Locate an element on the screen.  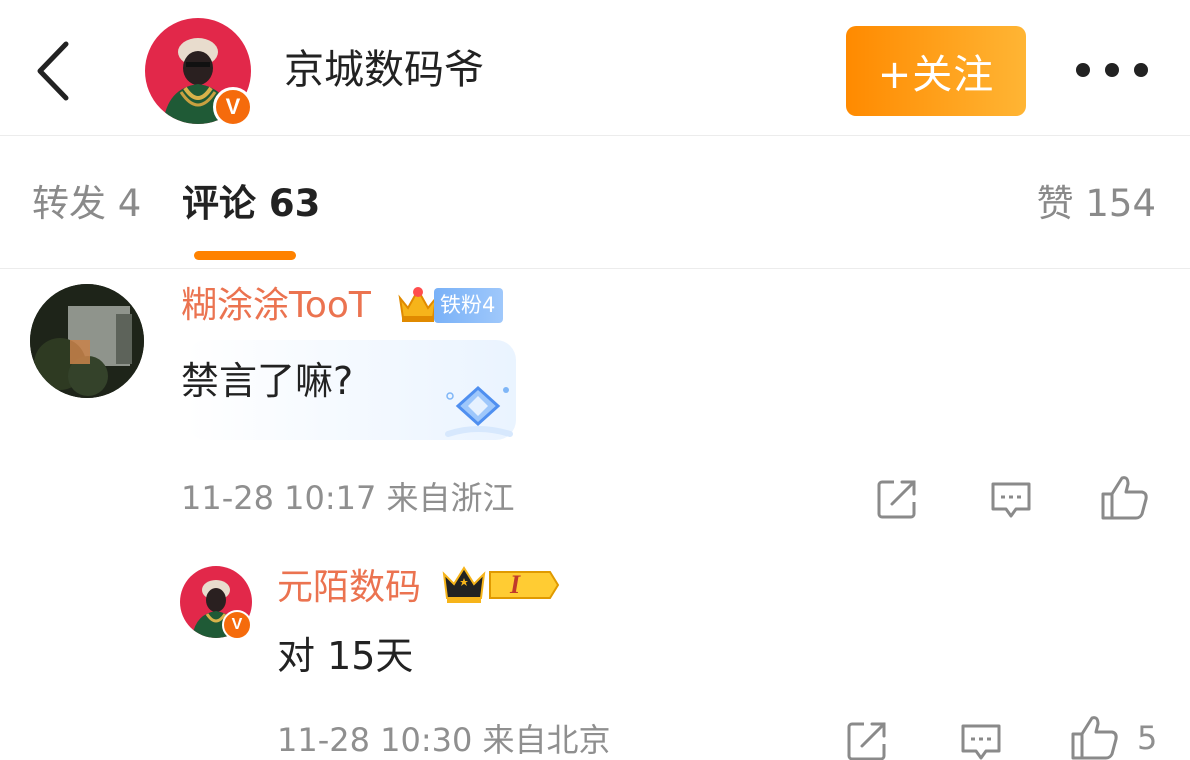
level-label: I is located at coordinates (515, 584).